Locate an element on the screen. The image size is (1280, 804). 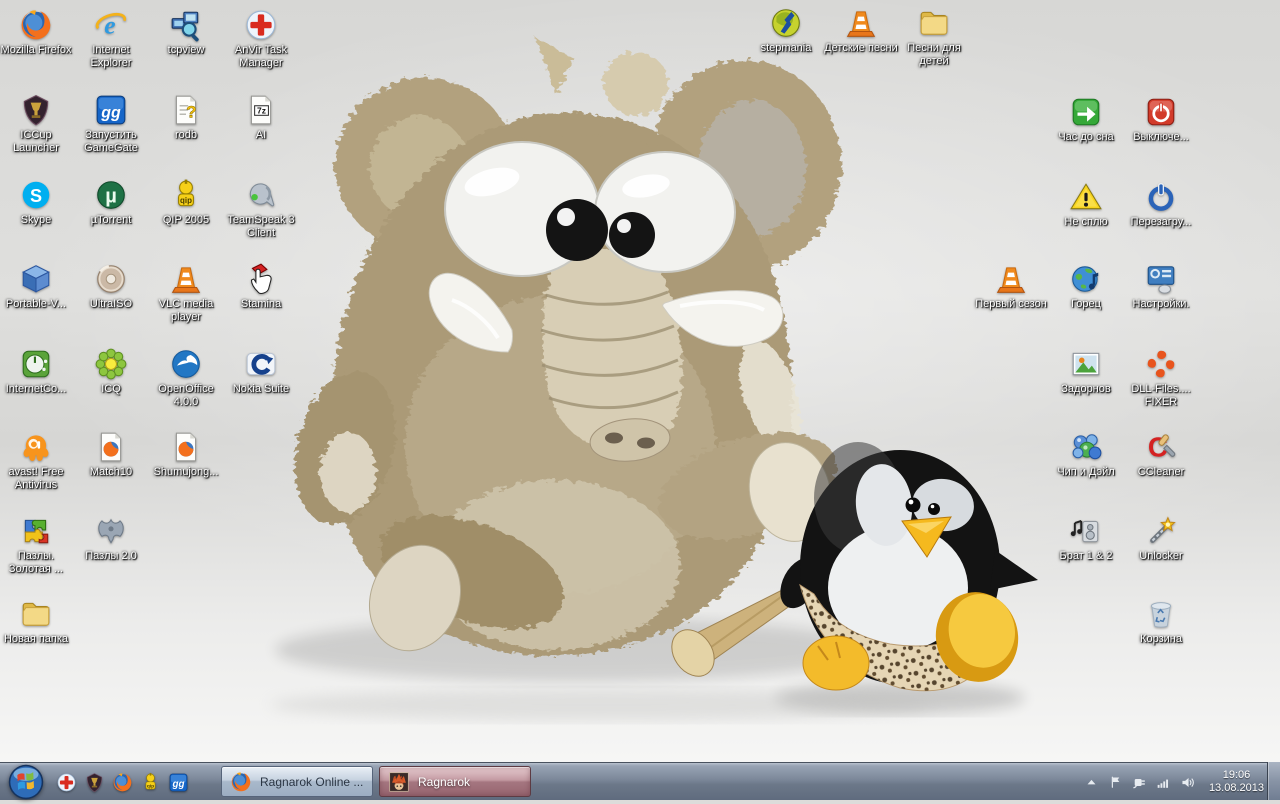
desktop-icon-openoffice-400: OpenOffice 4.0.0 is located at coordinates (186, 378).